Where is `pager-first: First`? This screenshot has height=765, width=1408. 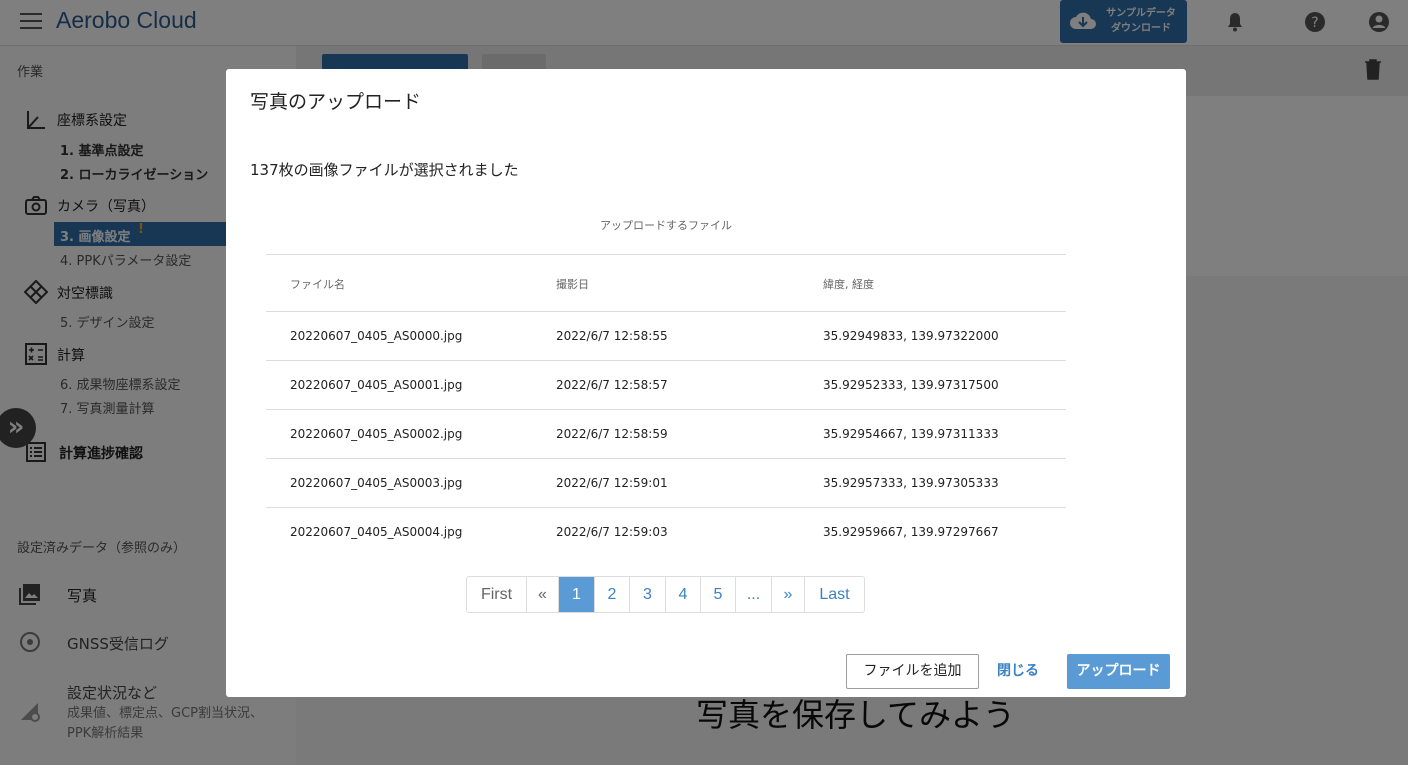
pager-first: First is located at coordinates (497, 594).